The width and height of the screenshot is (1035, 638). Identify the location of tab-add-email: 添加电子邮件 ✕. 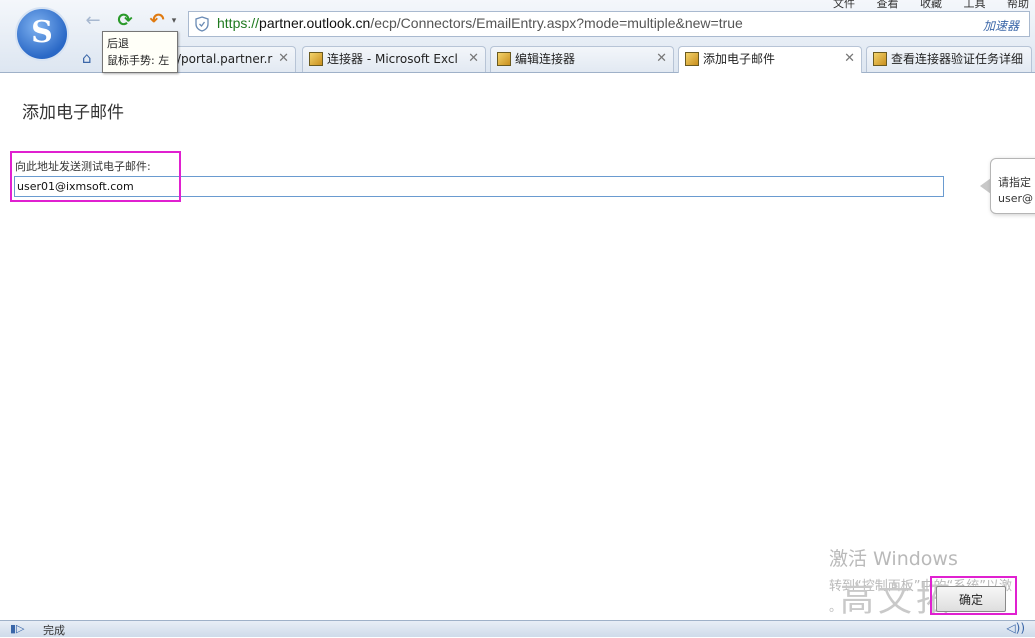
(770, 59).